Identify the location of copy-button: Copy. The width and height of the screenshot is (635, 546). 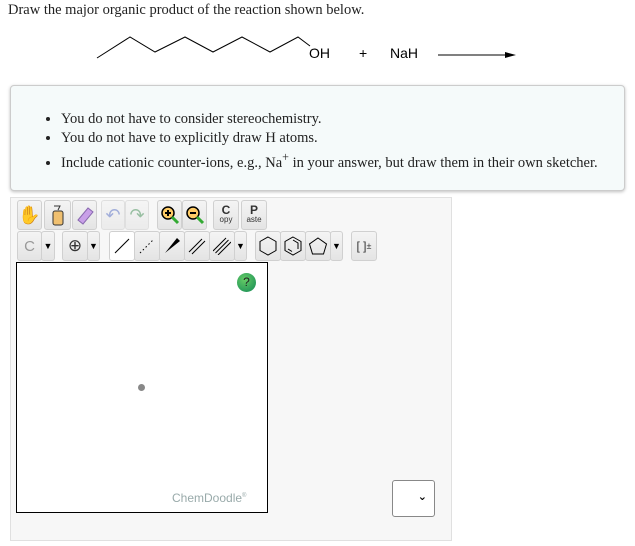
(226, 215).